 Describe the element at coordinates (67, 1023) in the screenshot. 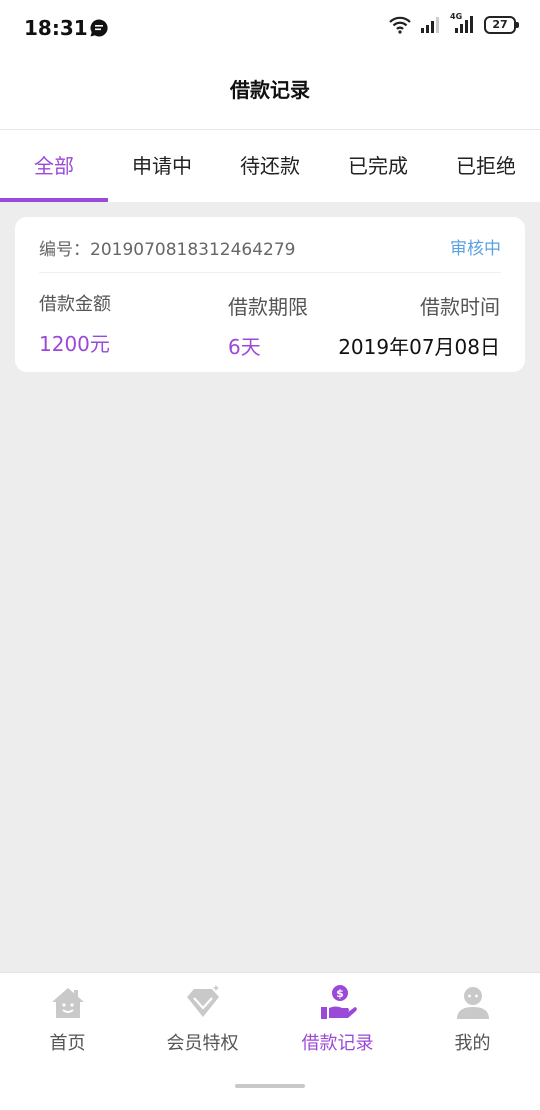

I see `nav-home: 首页` at that location.